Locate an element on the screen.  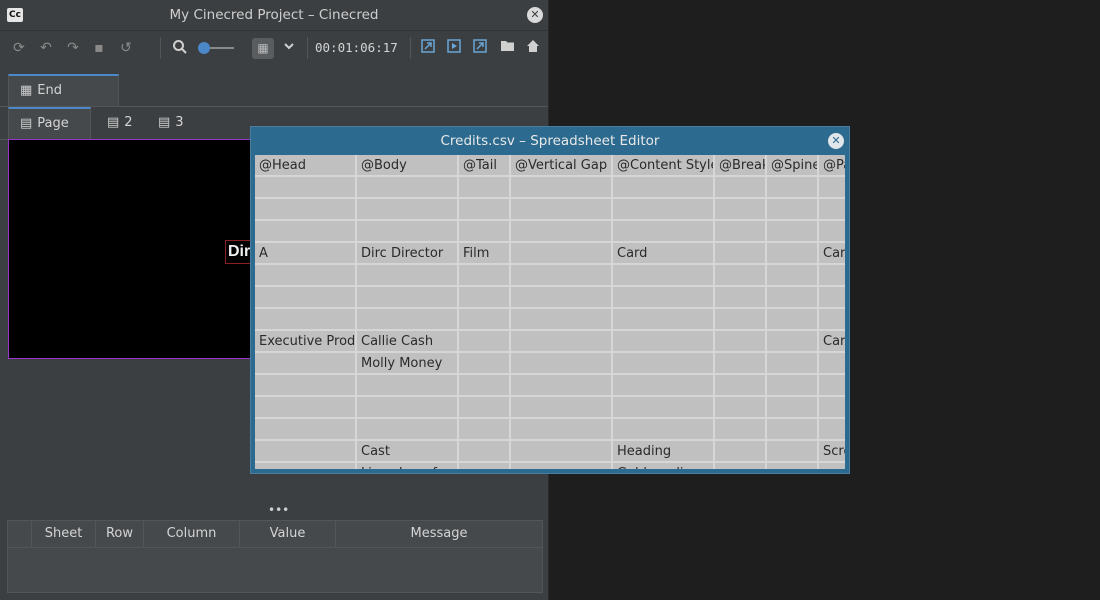
table-cell: Film is located at coordinates (485, 254).